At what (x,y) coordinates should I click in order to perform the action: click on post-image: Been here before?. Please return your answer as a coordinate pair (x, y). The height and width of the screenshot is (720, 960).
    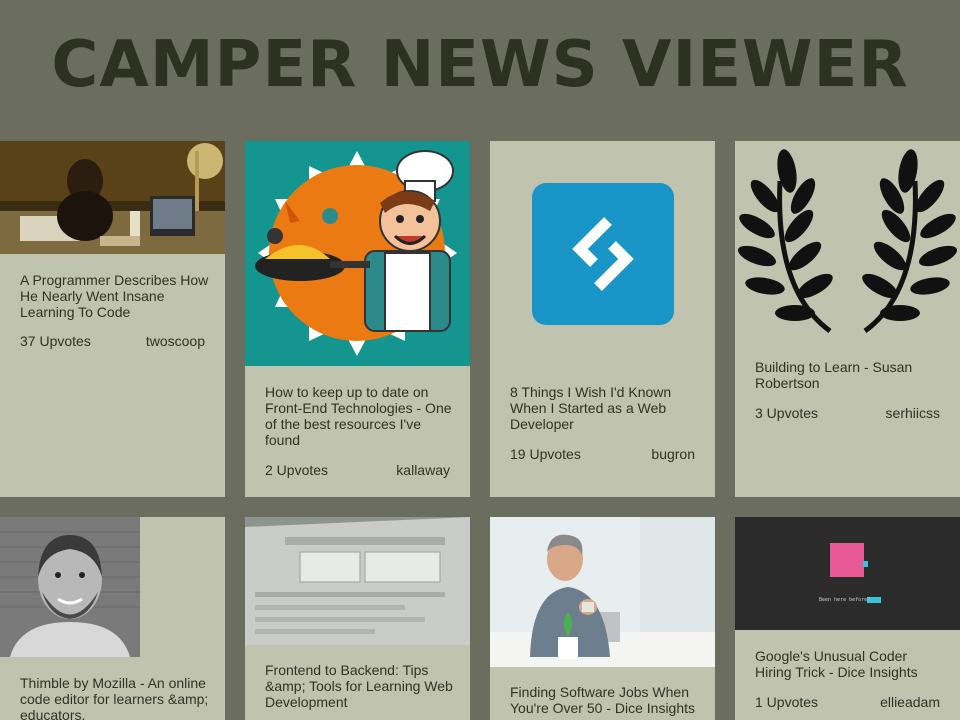
    Looking at the image, I should click on (847, 573).